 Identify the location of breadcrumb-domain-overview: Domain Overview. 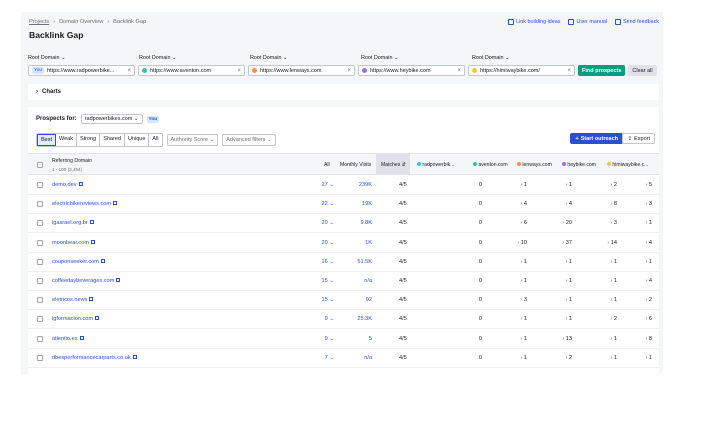
(81, 22).